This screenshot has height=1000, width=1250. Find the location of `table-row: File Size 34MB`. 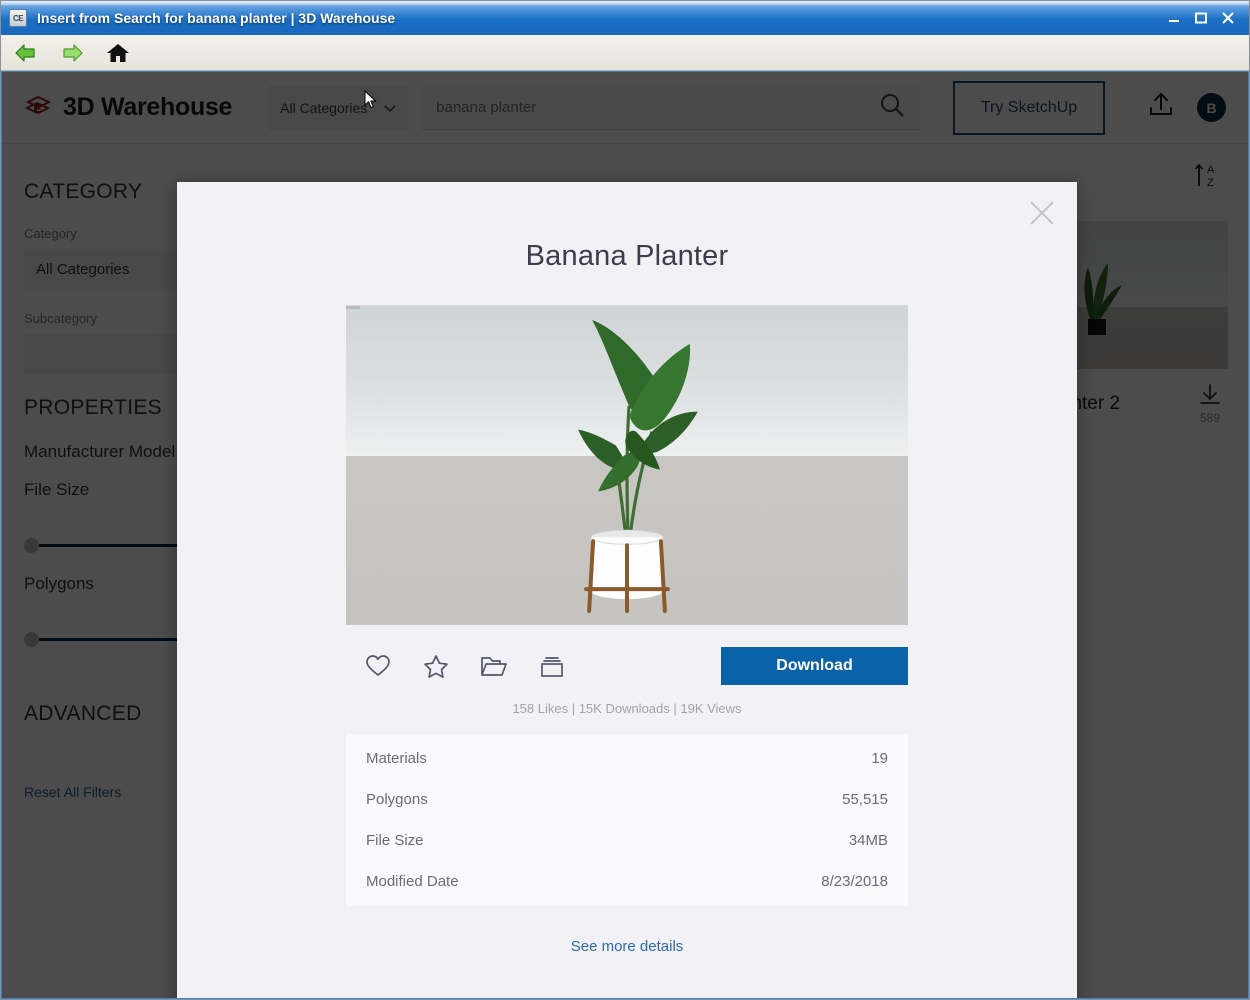

table-row: File Size 34MB is located at coordinates (627, 840).